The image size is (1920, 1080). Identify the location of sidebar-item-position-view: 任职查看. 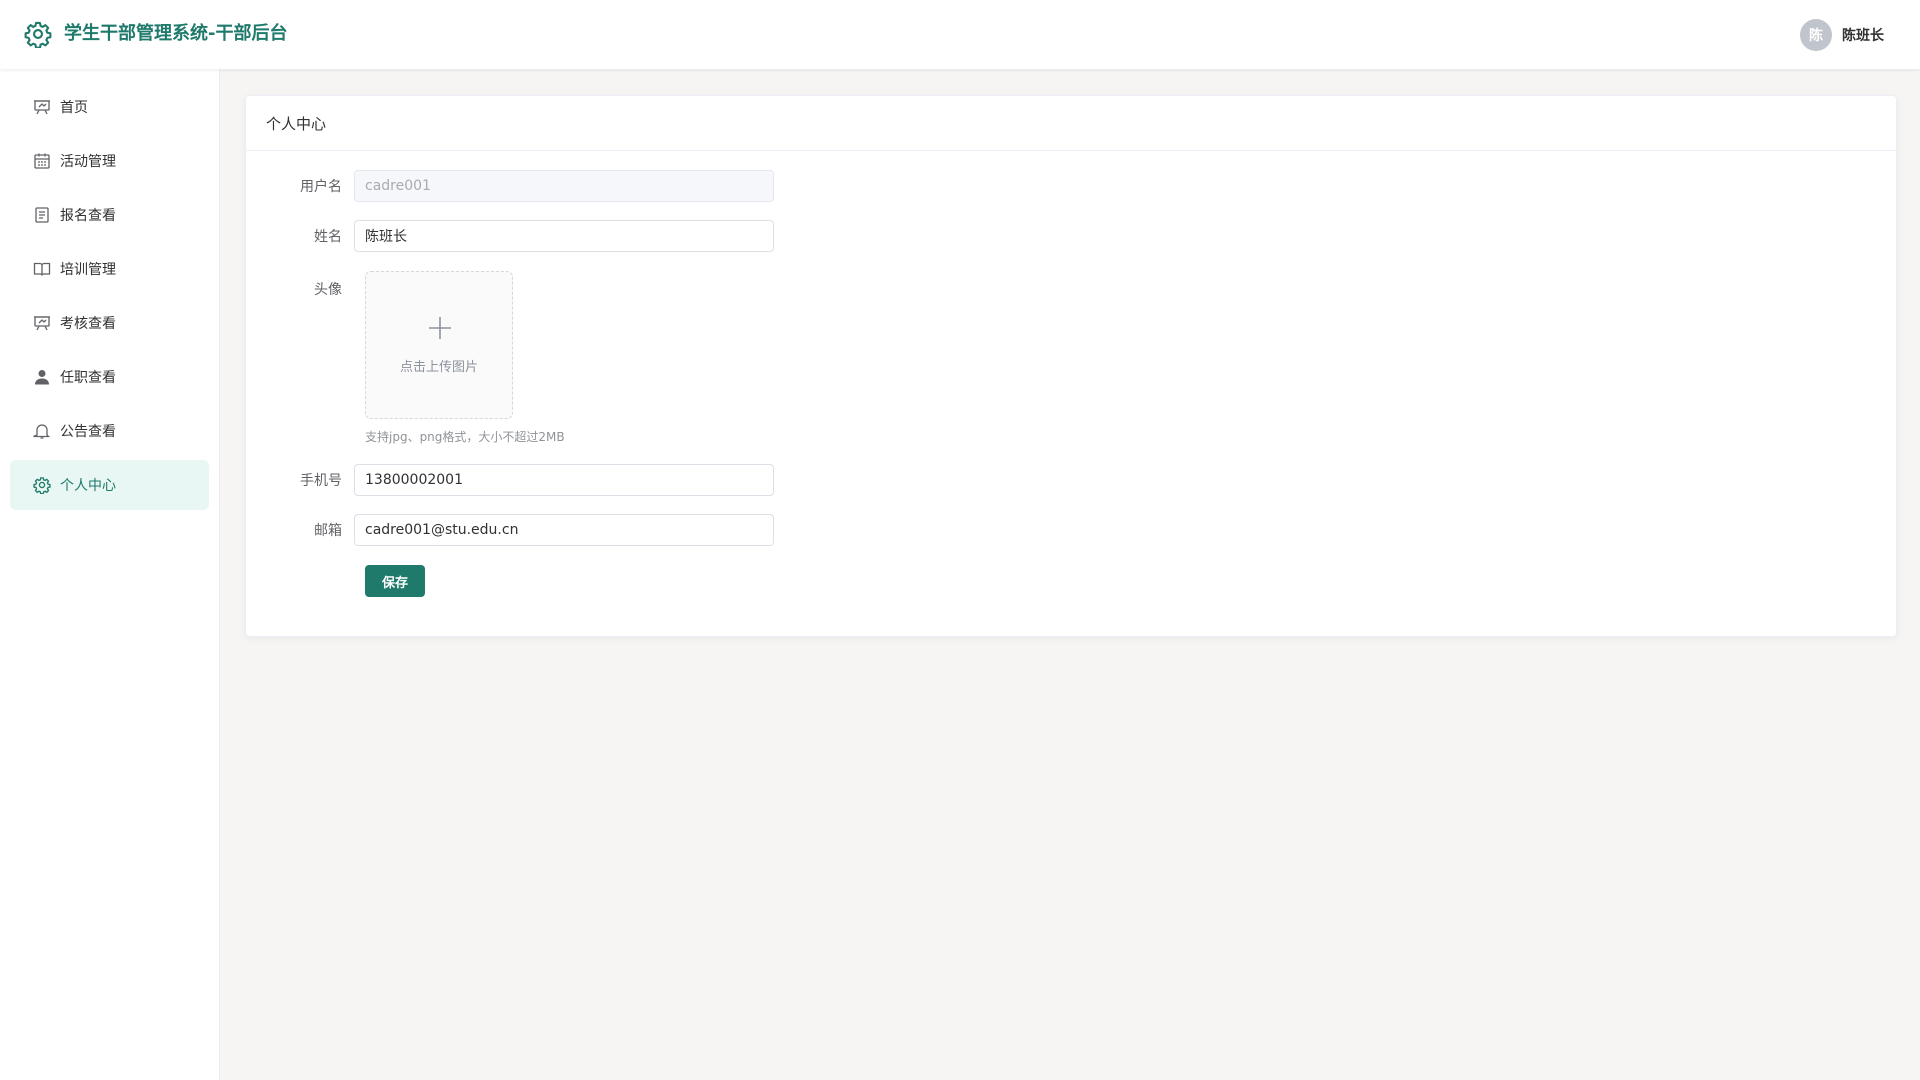
(109, 377).